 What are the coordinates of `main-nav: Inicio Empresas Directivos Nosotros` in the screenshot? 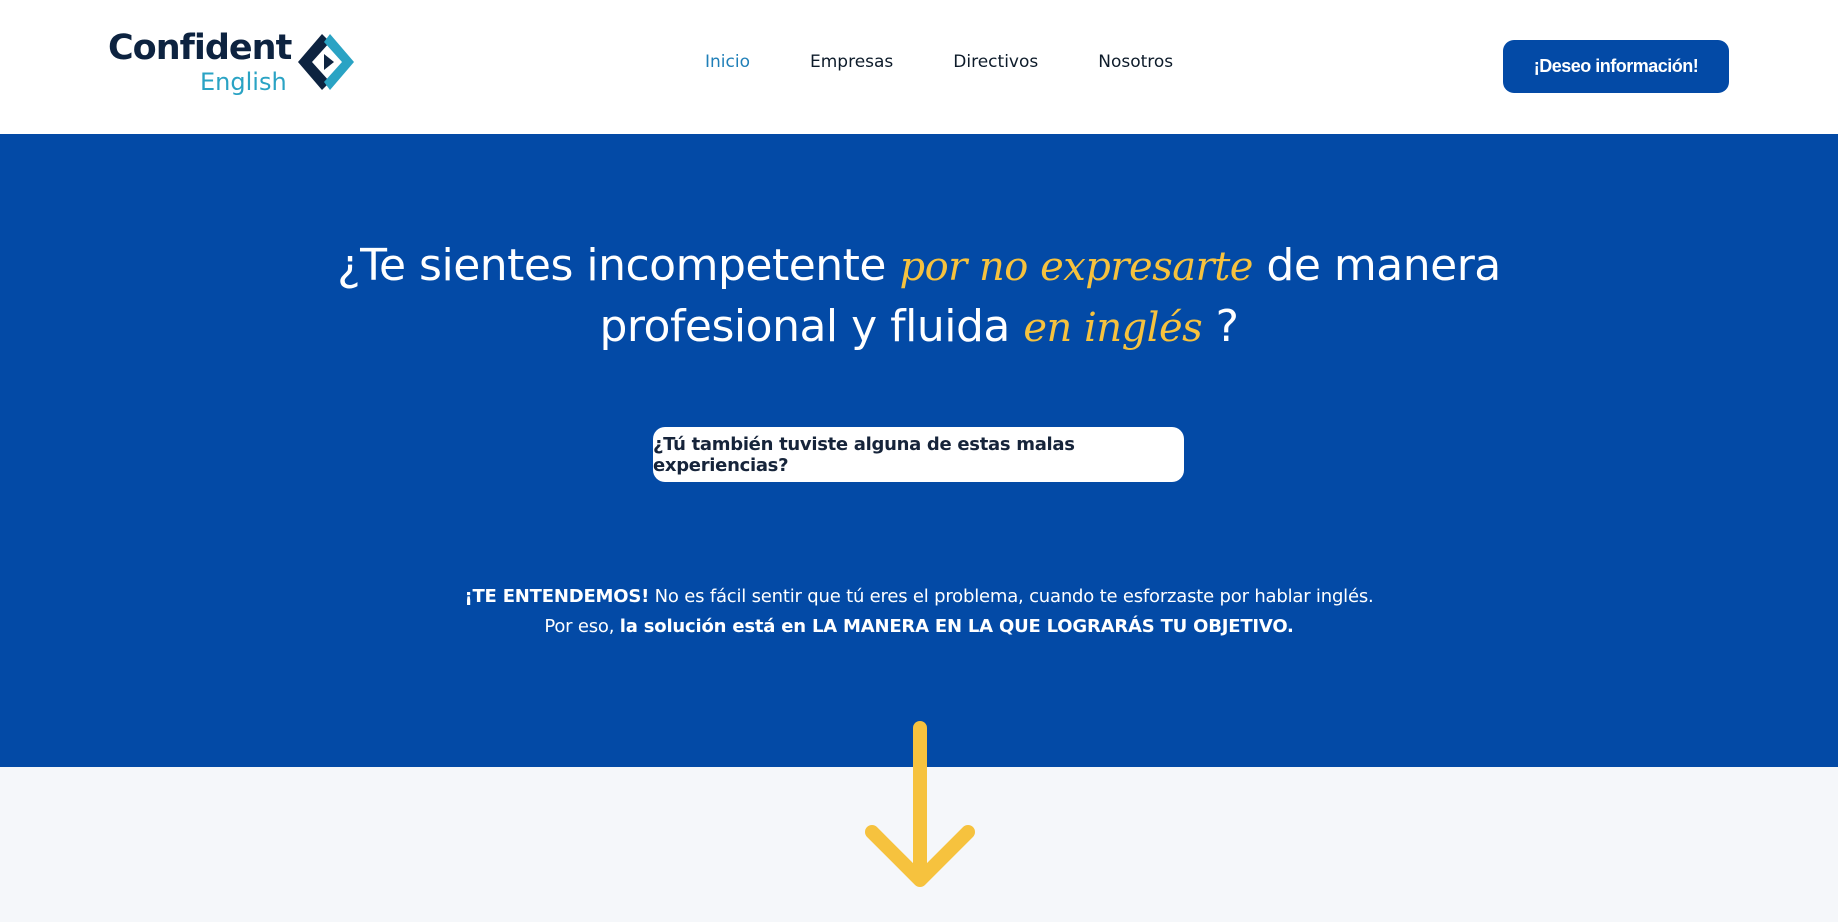 It's located at (939, 62).